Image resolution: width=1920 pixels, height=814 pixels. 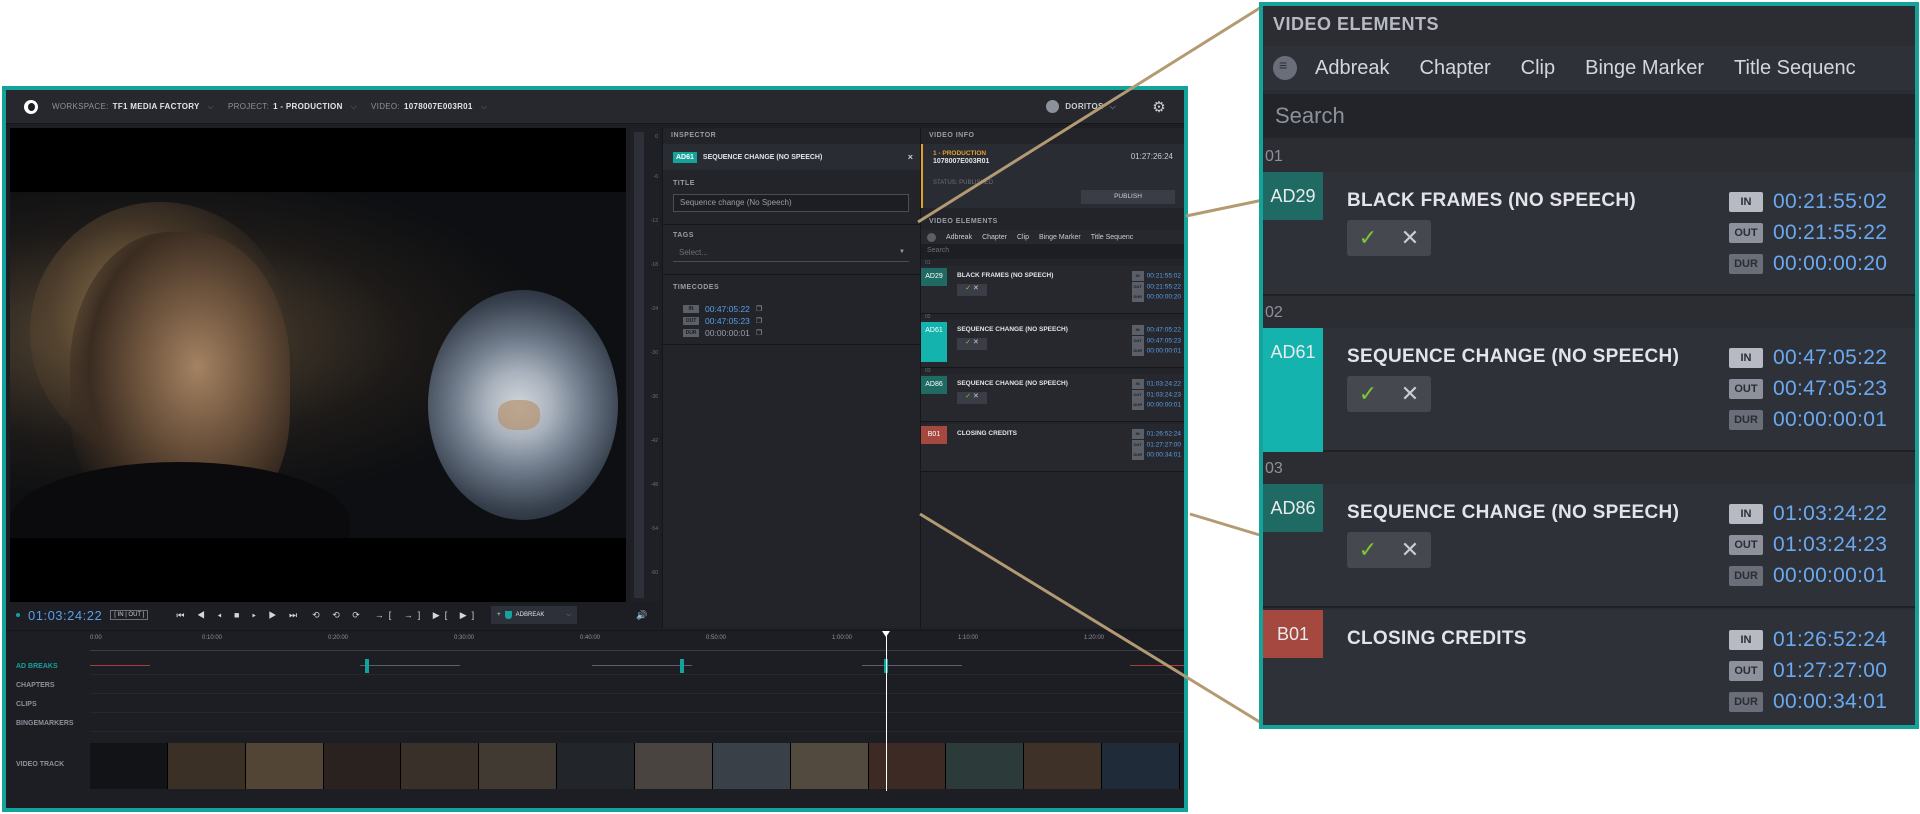 I want to click on current-timecode: 01:03:24:22, so click(x=65, y=615).